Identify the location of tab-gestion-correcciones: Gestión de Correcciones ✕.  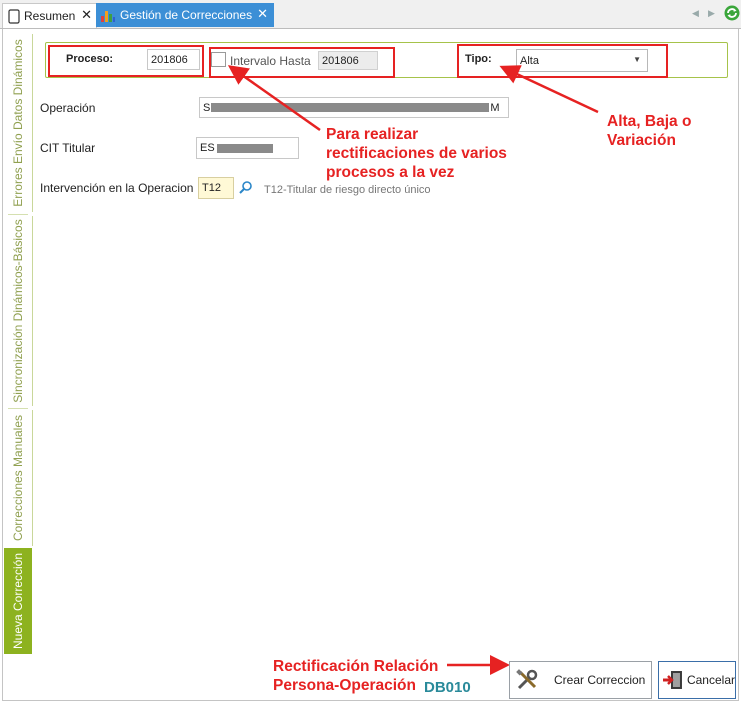
(185, 15).